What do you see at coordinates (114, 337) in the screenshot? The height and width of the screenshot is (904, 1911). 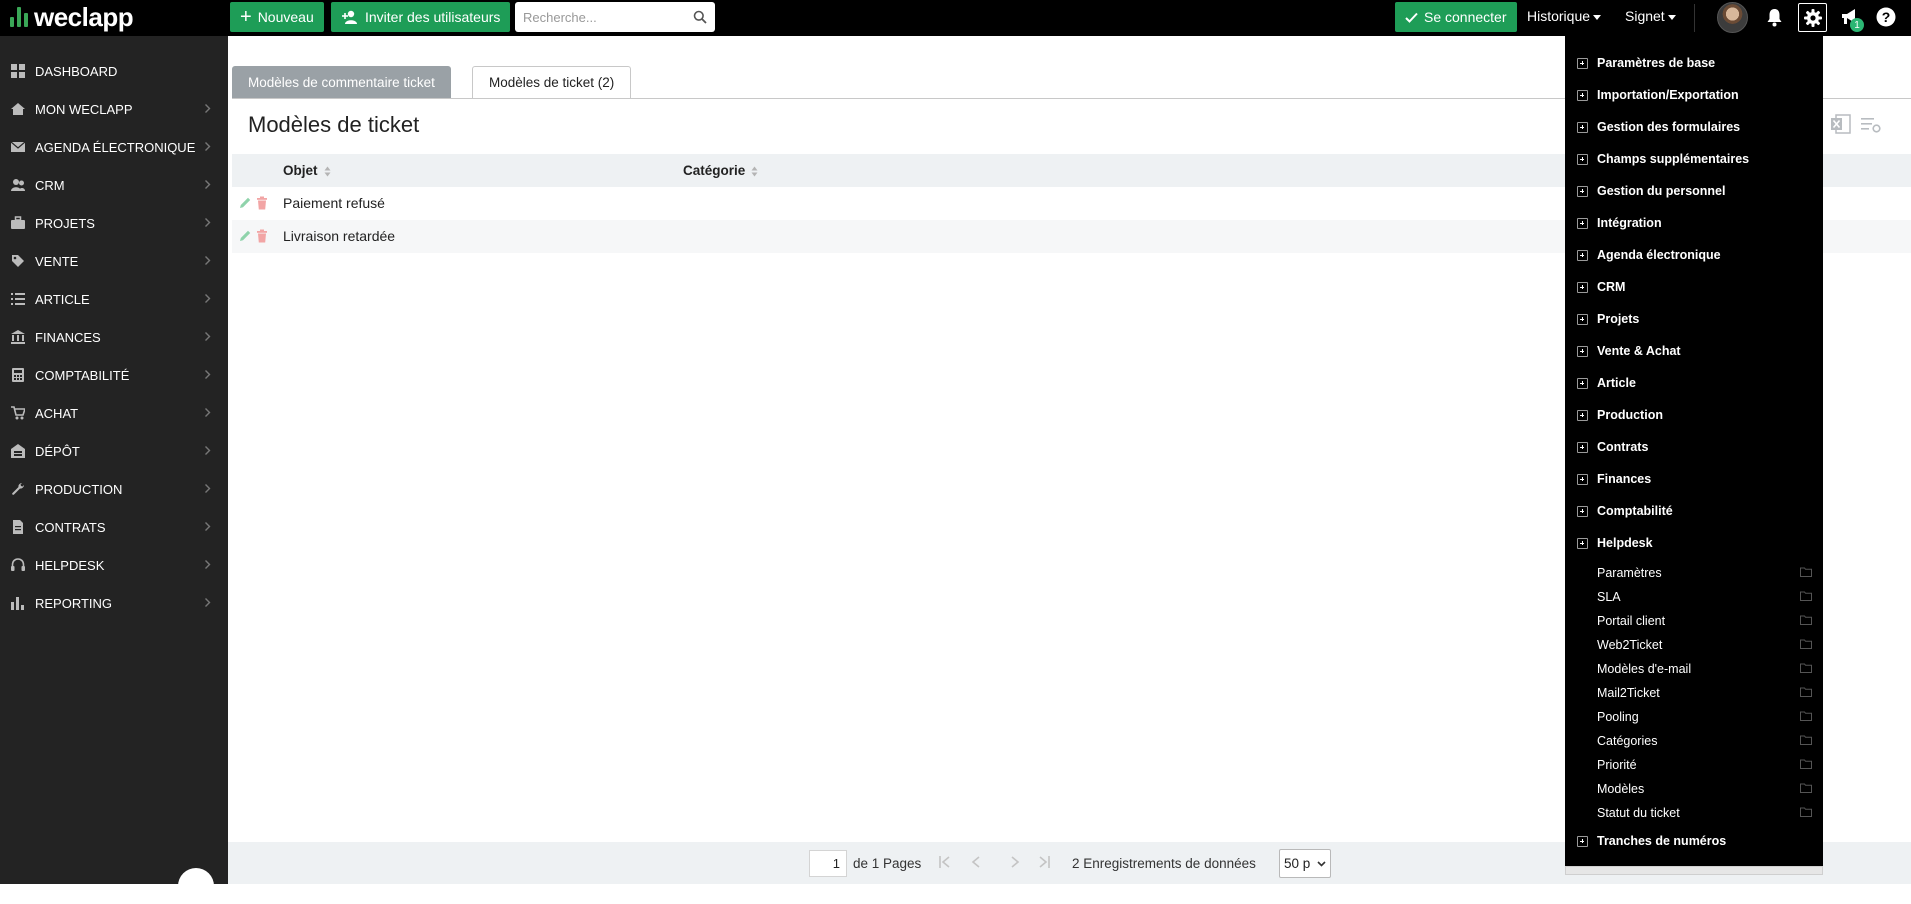 I see `sidebar-item-finances: FINANCES` at bounding box center [114, 337].